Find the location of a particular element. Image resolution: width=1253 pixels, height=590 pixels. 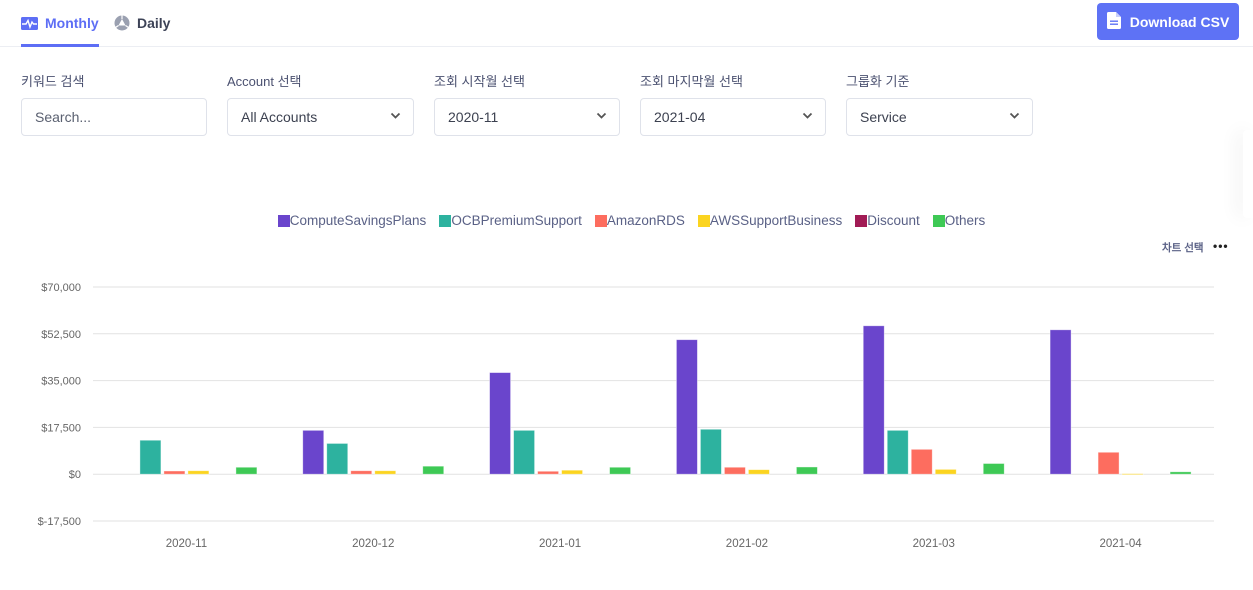

legend-item: Discount is located at coordinates (887, 220).